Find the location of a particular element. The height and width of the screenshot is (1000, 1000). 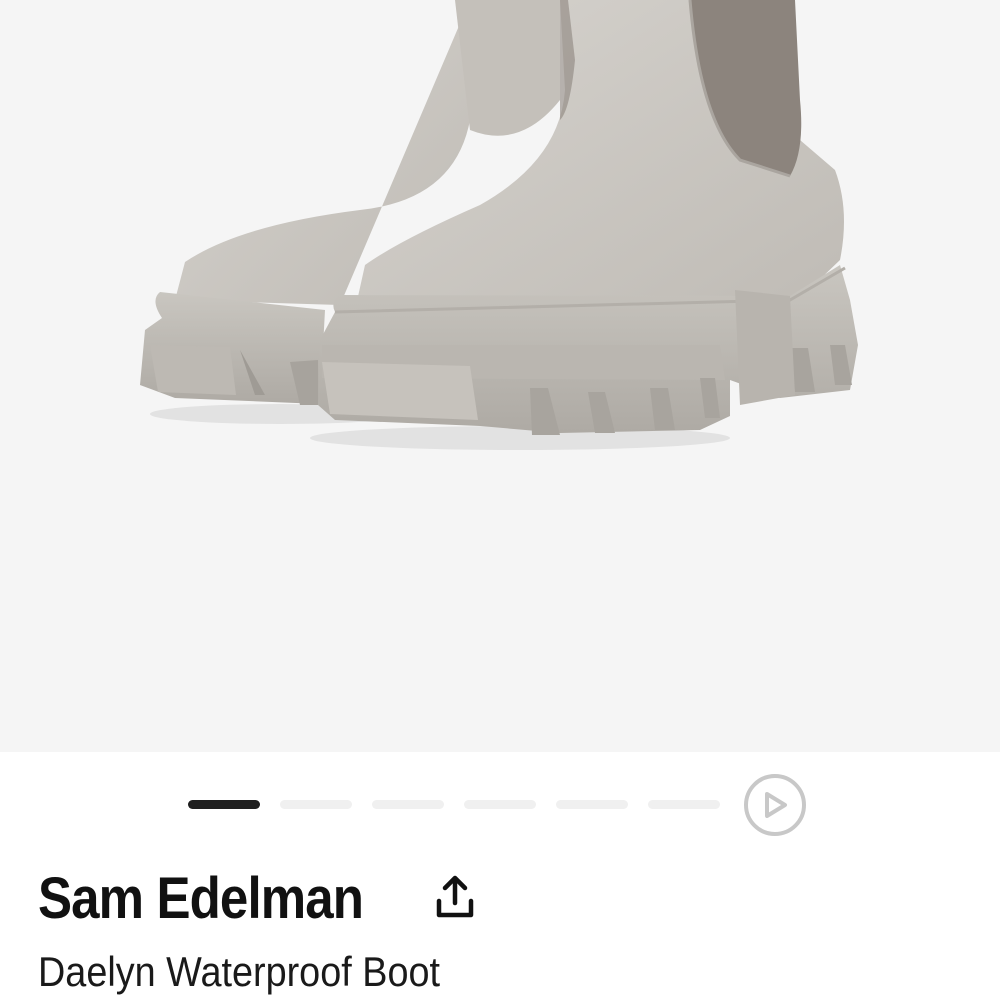

play-icon is located at coordinates (776, 805).